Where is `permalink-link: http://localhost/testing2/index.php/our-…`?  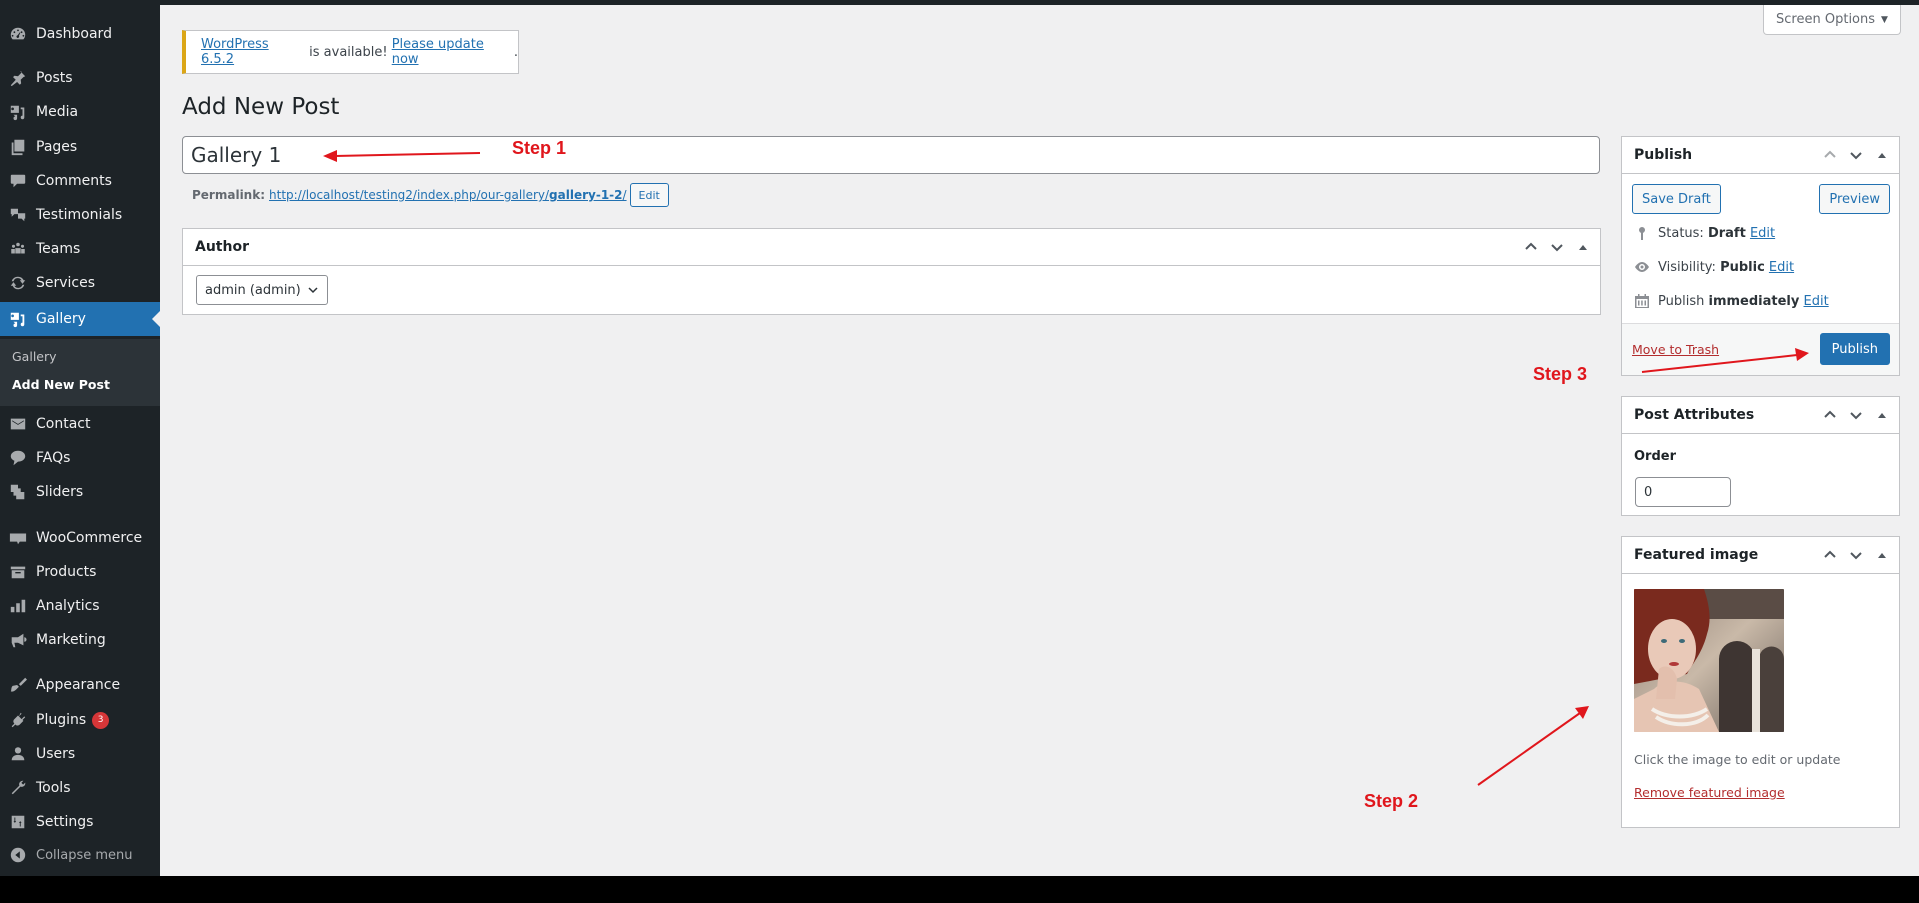 permalink-link: http://localhost/testing2/index.php/our-… is located at coordinates (448, 195).